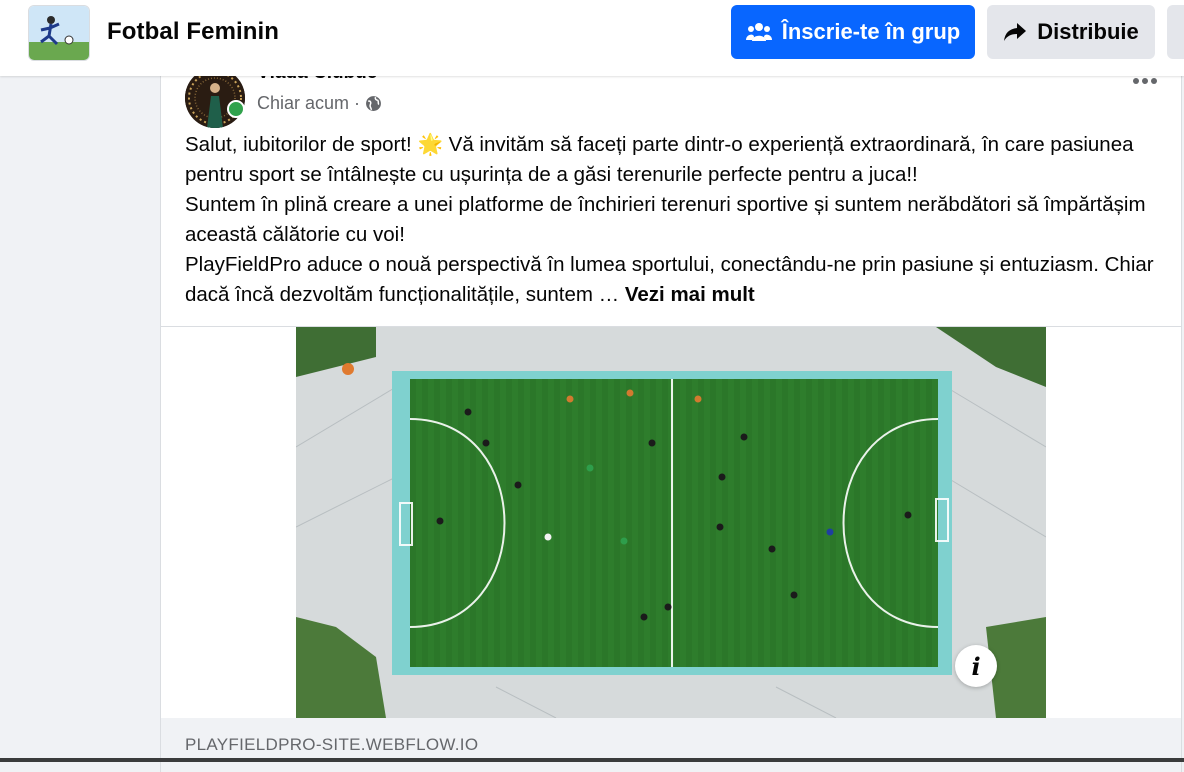  Describe the element at coordinates (1088, 31) in the screenshot. I see `share-label: Distribuie` at that location.